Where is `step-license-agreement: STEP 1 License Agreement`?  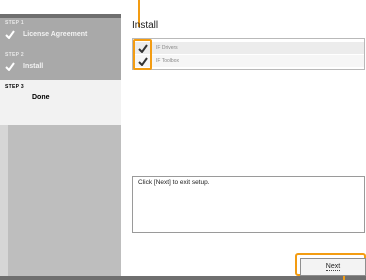 step-license-agreement: STEP 1 License Agreement is located at coordinates (46, 29).